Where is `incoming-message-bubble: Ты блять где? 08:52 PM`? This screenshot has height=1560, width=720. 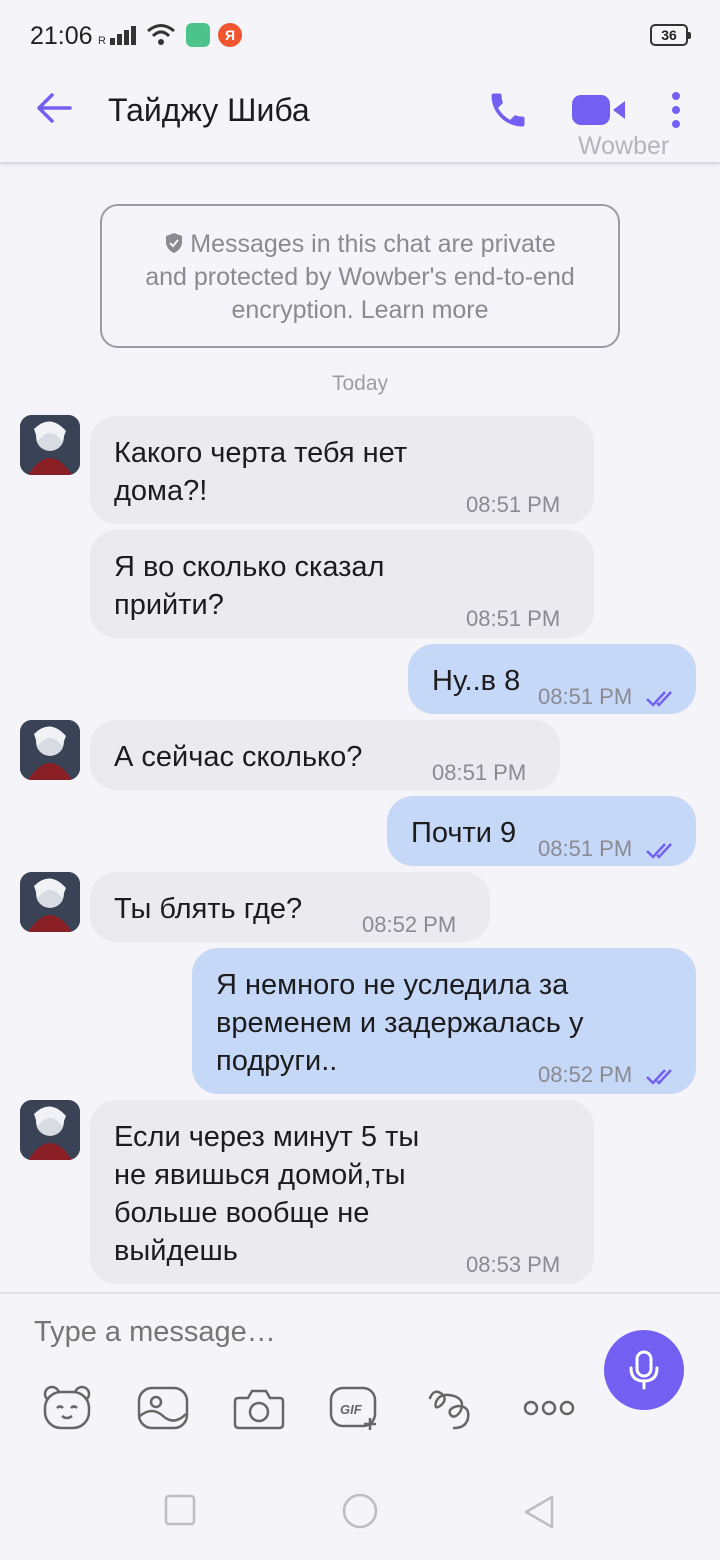 incoming-message-bubble: Ты блять где? 08:52 PM is located at coordinates (290, 907).